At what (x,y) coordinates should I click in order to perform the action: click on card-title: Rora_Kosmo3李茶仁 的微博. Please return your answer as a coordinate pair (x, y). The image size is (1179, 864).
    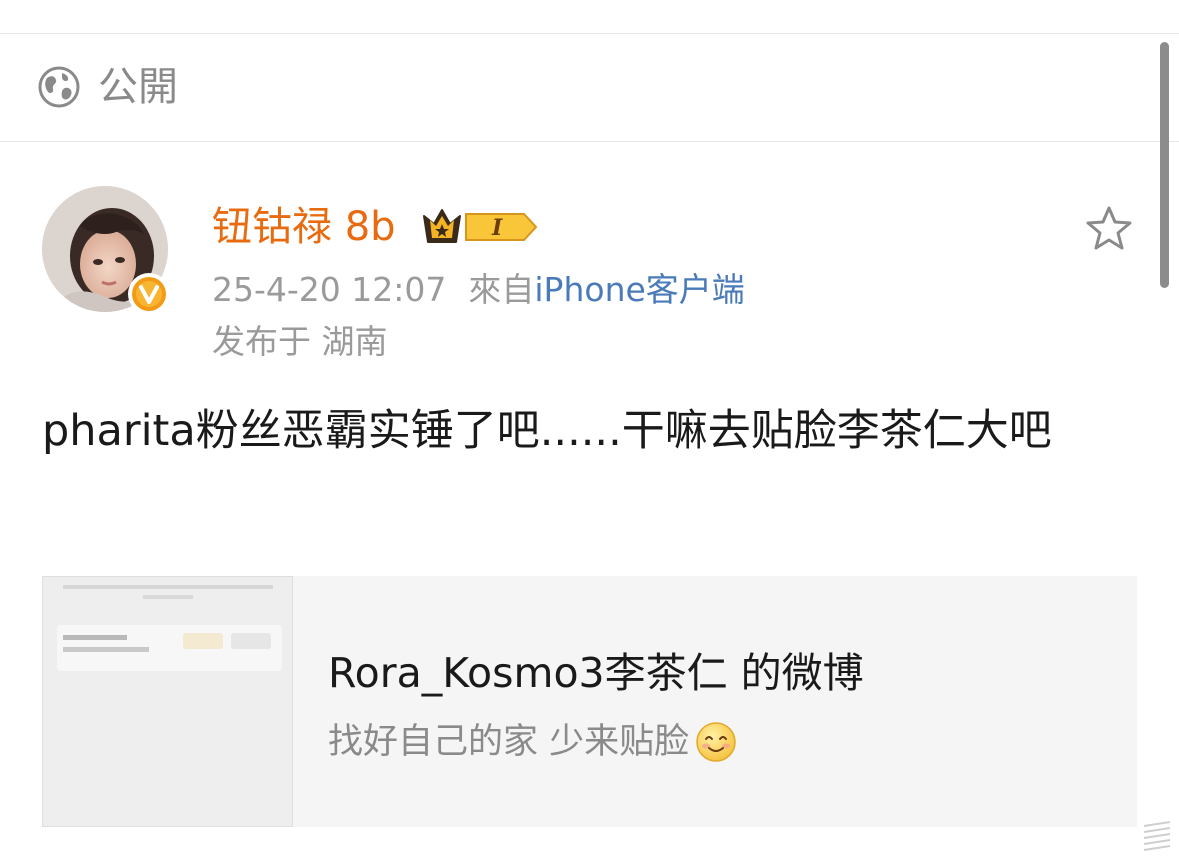
    Looking at the image, I should click on (596, 673).